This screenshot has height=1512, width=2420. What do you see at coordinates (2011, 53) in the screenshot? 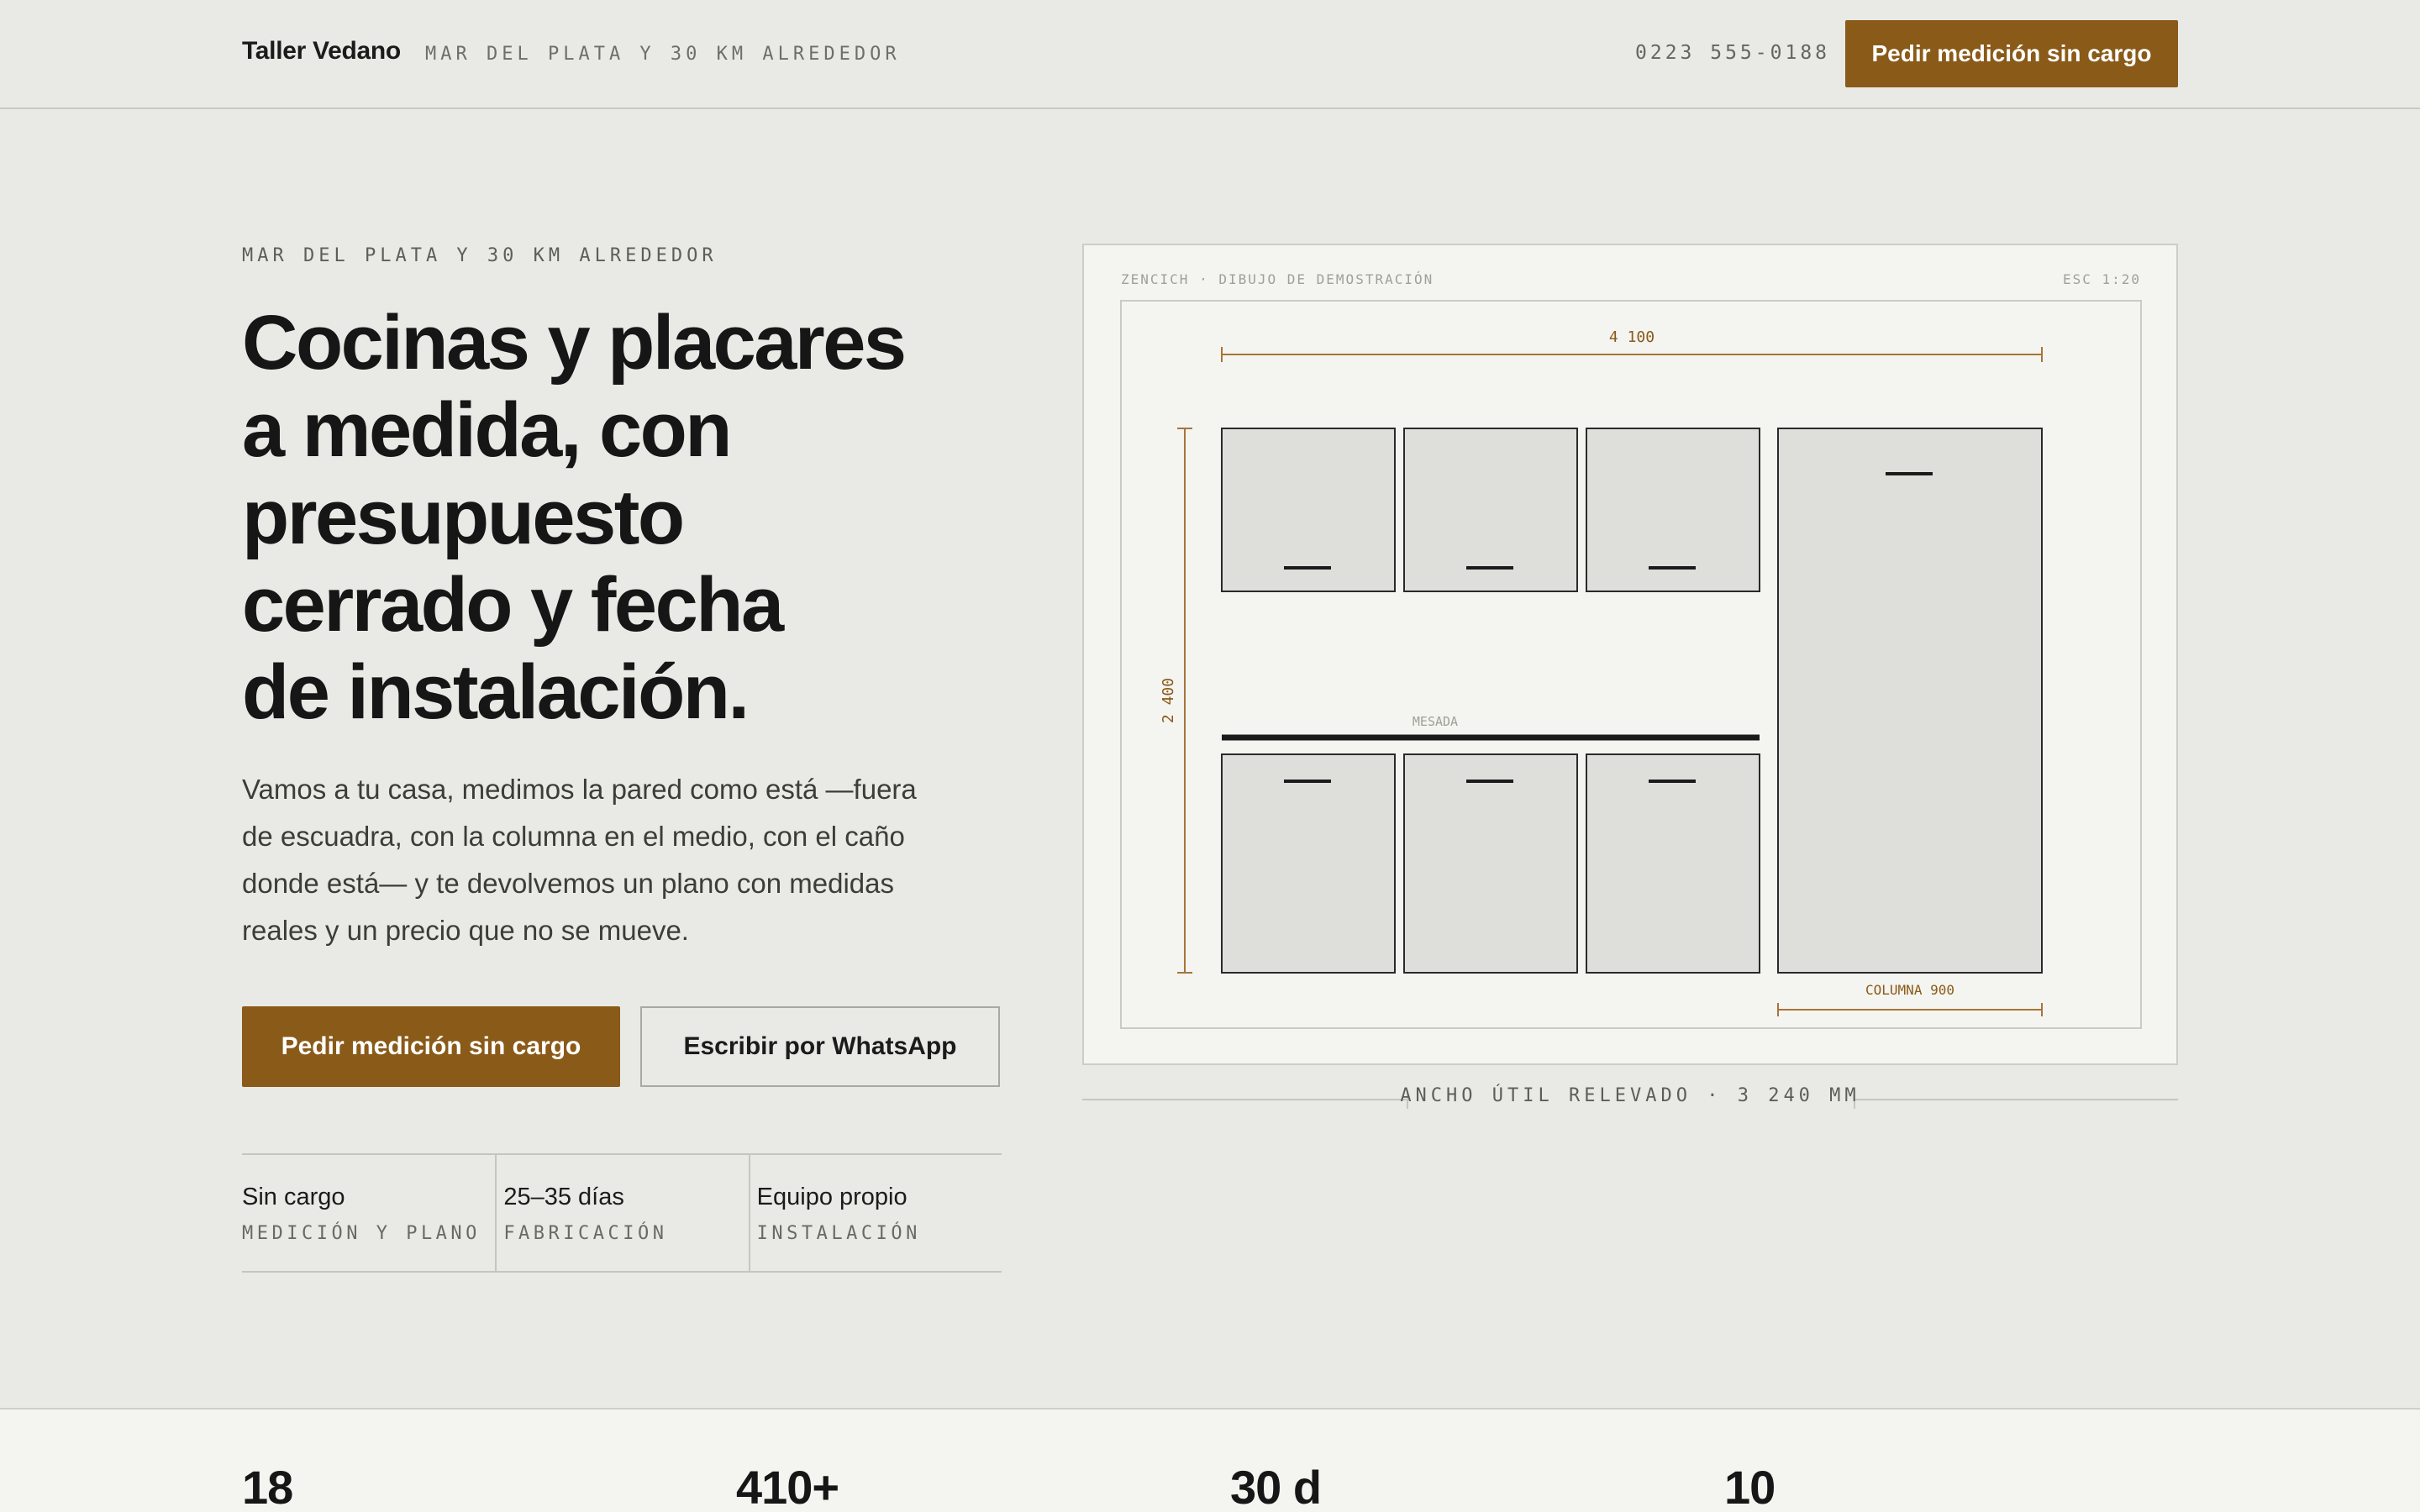
I see `header-cta-button: Pedir medición sin cargo` at bounding box center [2011, 53].